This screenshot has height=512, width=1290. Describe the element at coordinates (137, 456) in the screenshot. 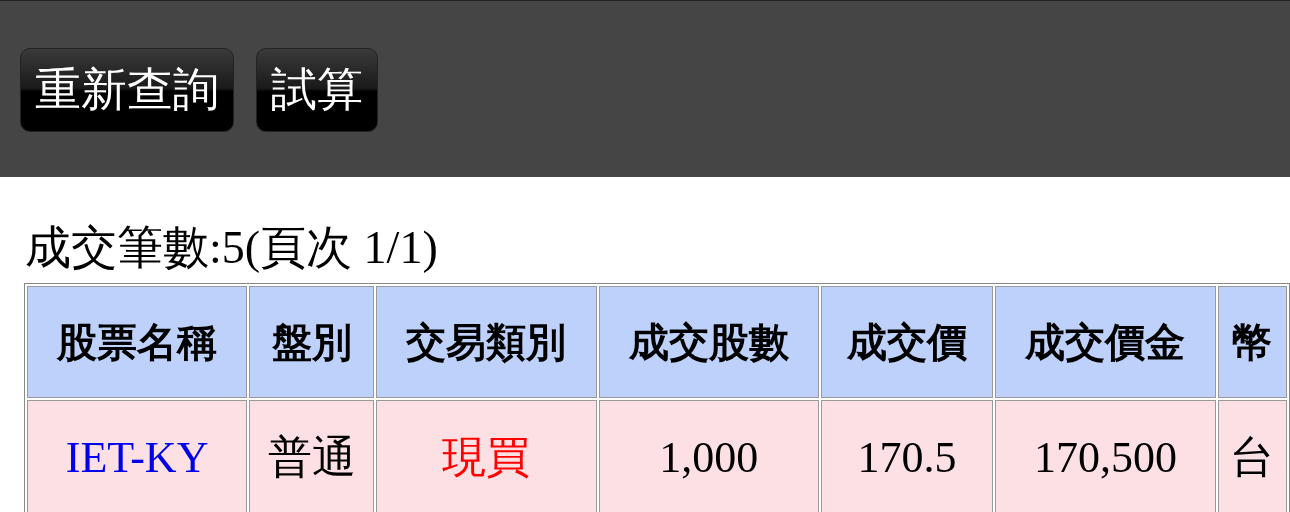

I see `stock-link: IET-KY` at that location.